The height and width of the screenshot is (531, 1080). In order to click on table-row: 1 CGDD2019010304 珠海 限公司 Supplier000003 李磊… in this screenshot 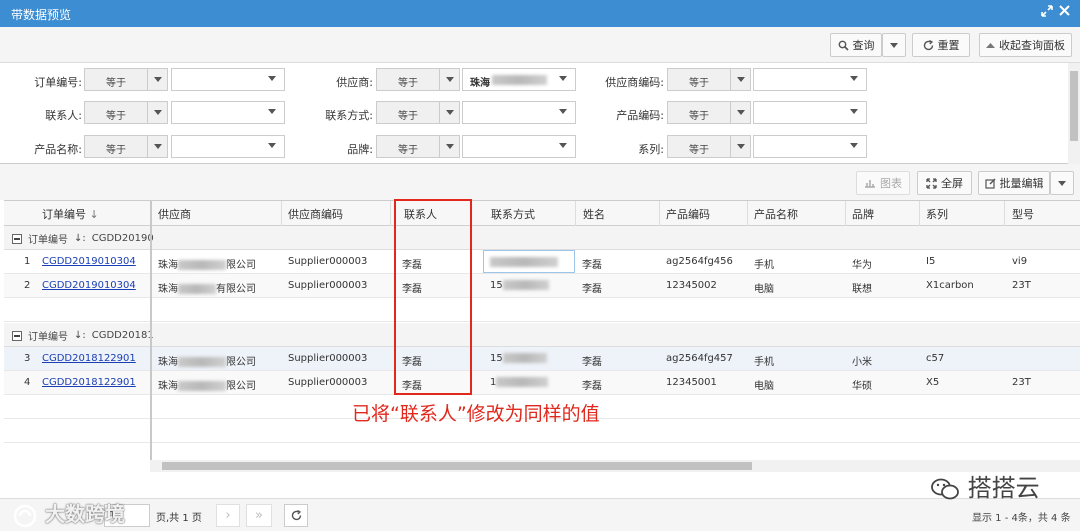, I will do `click(542, 262)`.